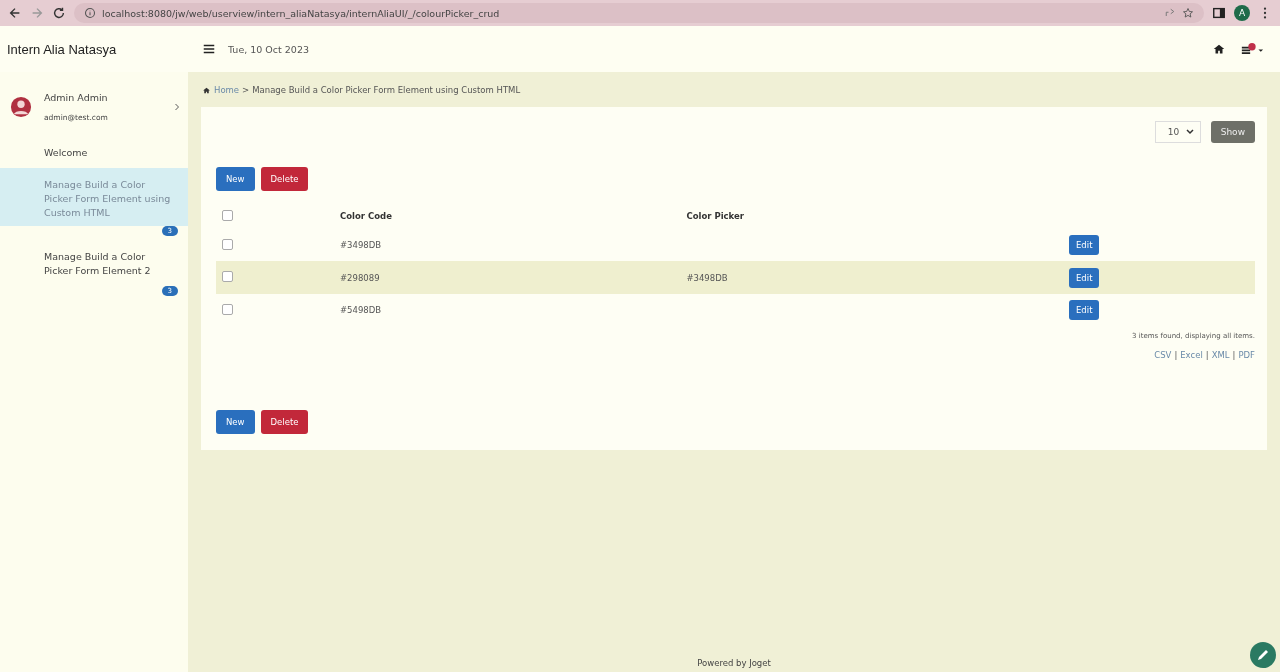  I want to click on info-icon, so click(90, 13).